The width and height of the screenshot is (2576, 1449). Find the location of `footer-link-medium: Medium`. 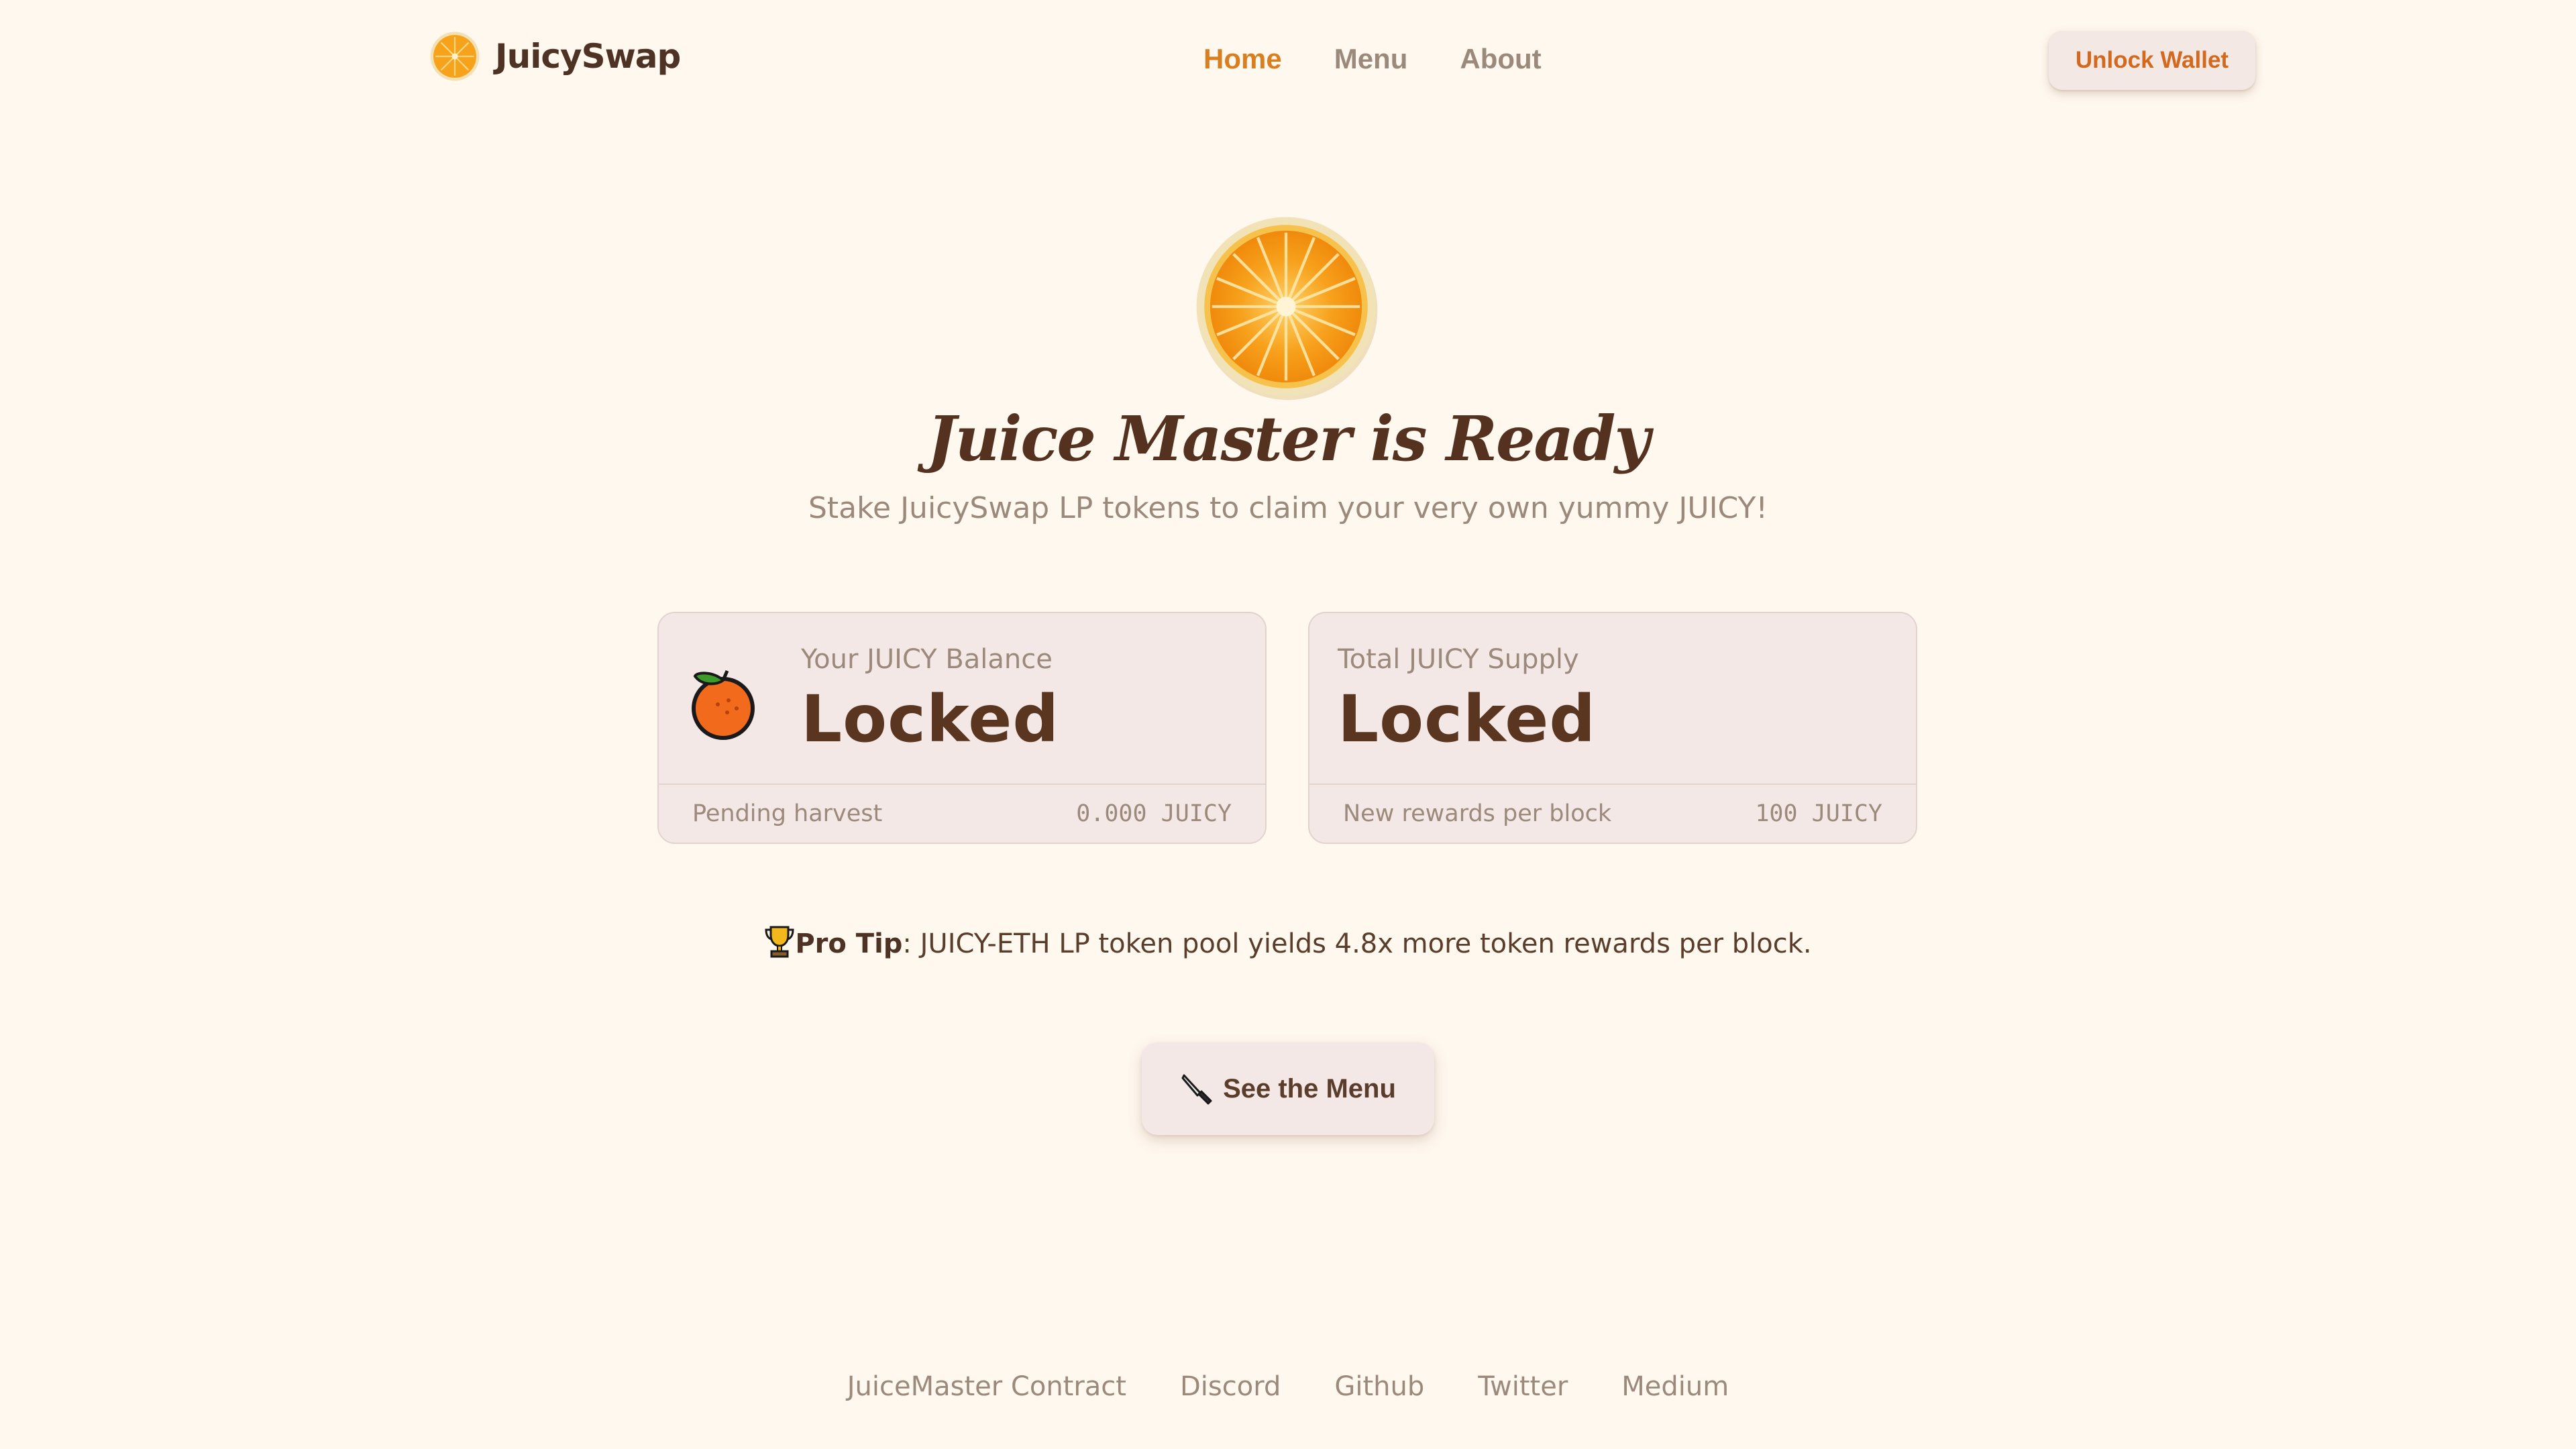

footer-link-medium: Medium is located at coordinates (1675, 1386).